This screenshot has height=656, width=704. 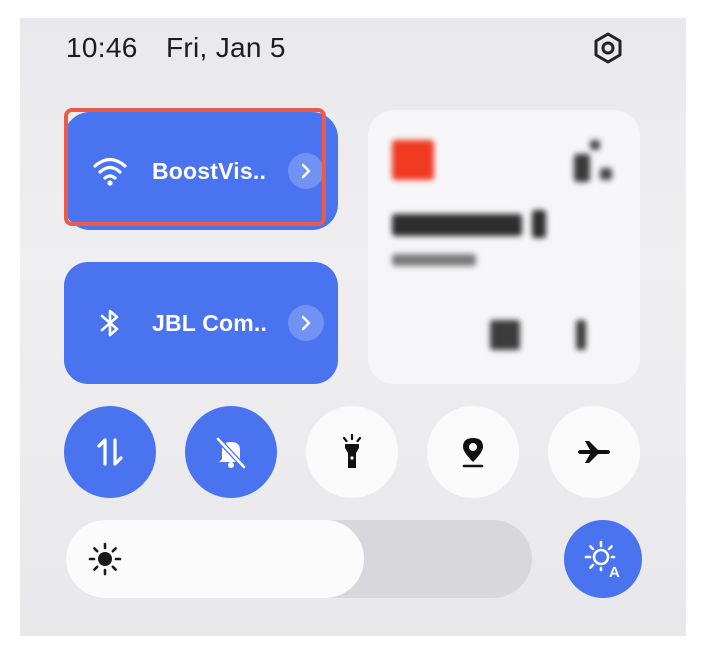 What do you see at coordinates (110, 323) in the screenshot?
I see `bluetooth-icon` at bounding box center [110, 323].